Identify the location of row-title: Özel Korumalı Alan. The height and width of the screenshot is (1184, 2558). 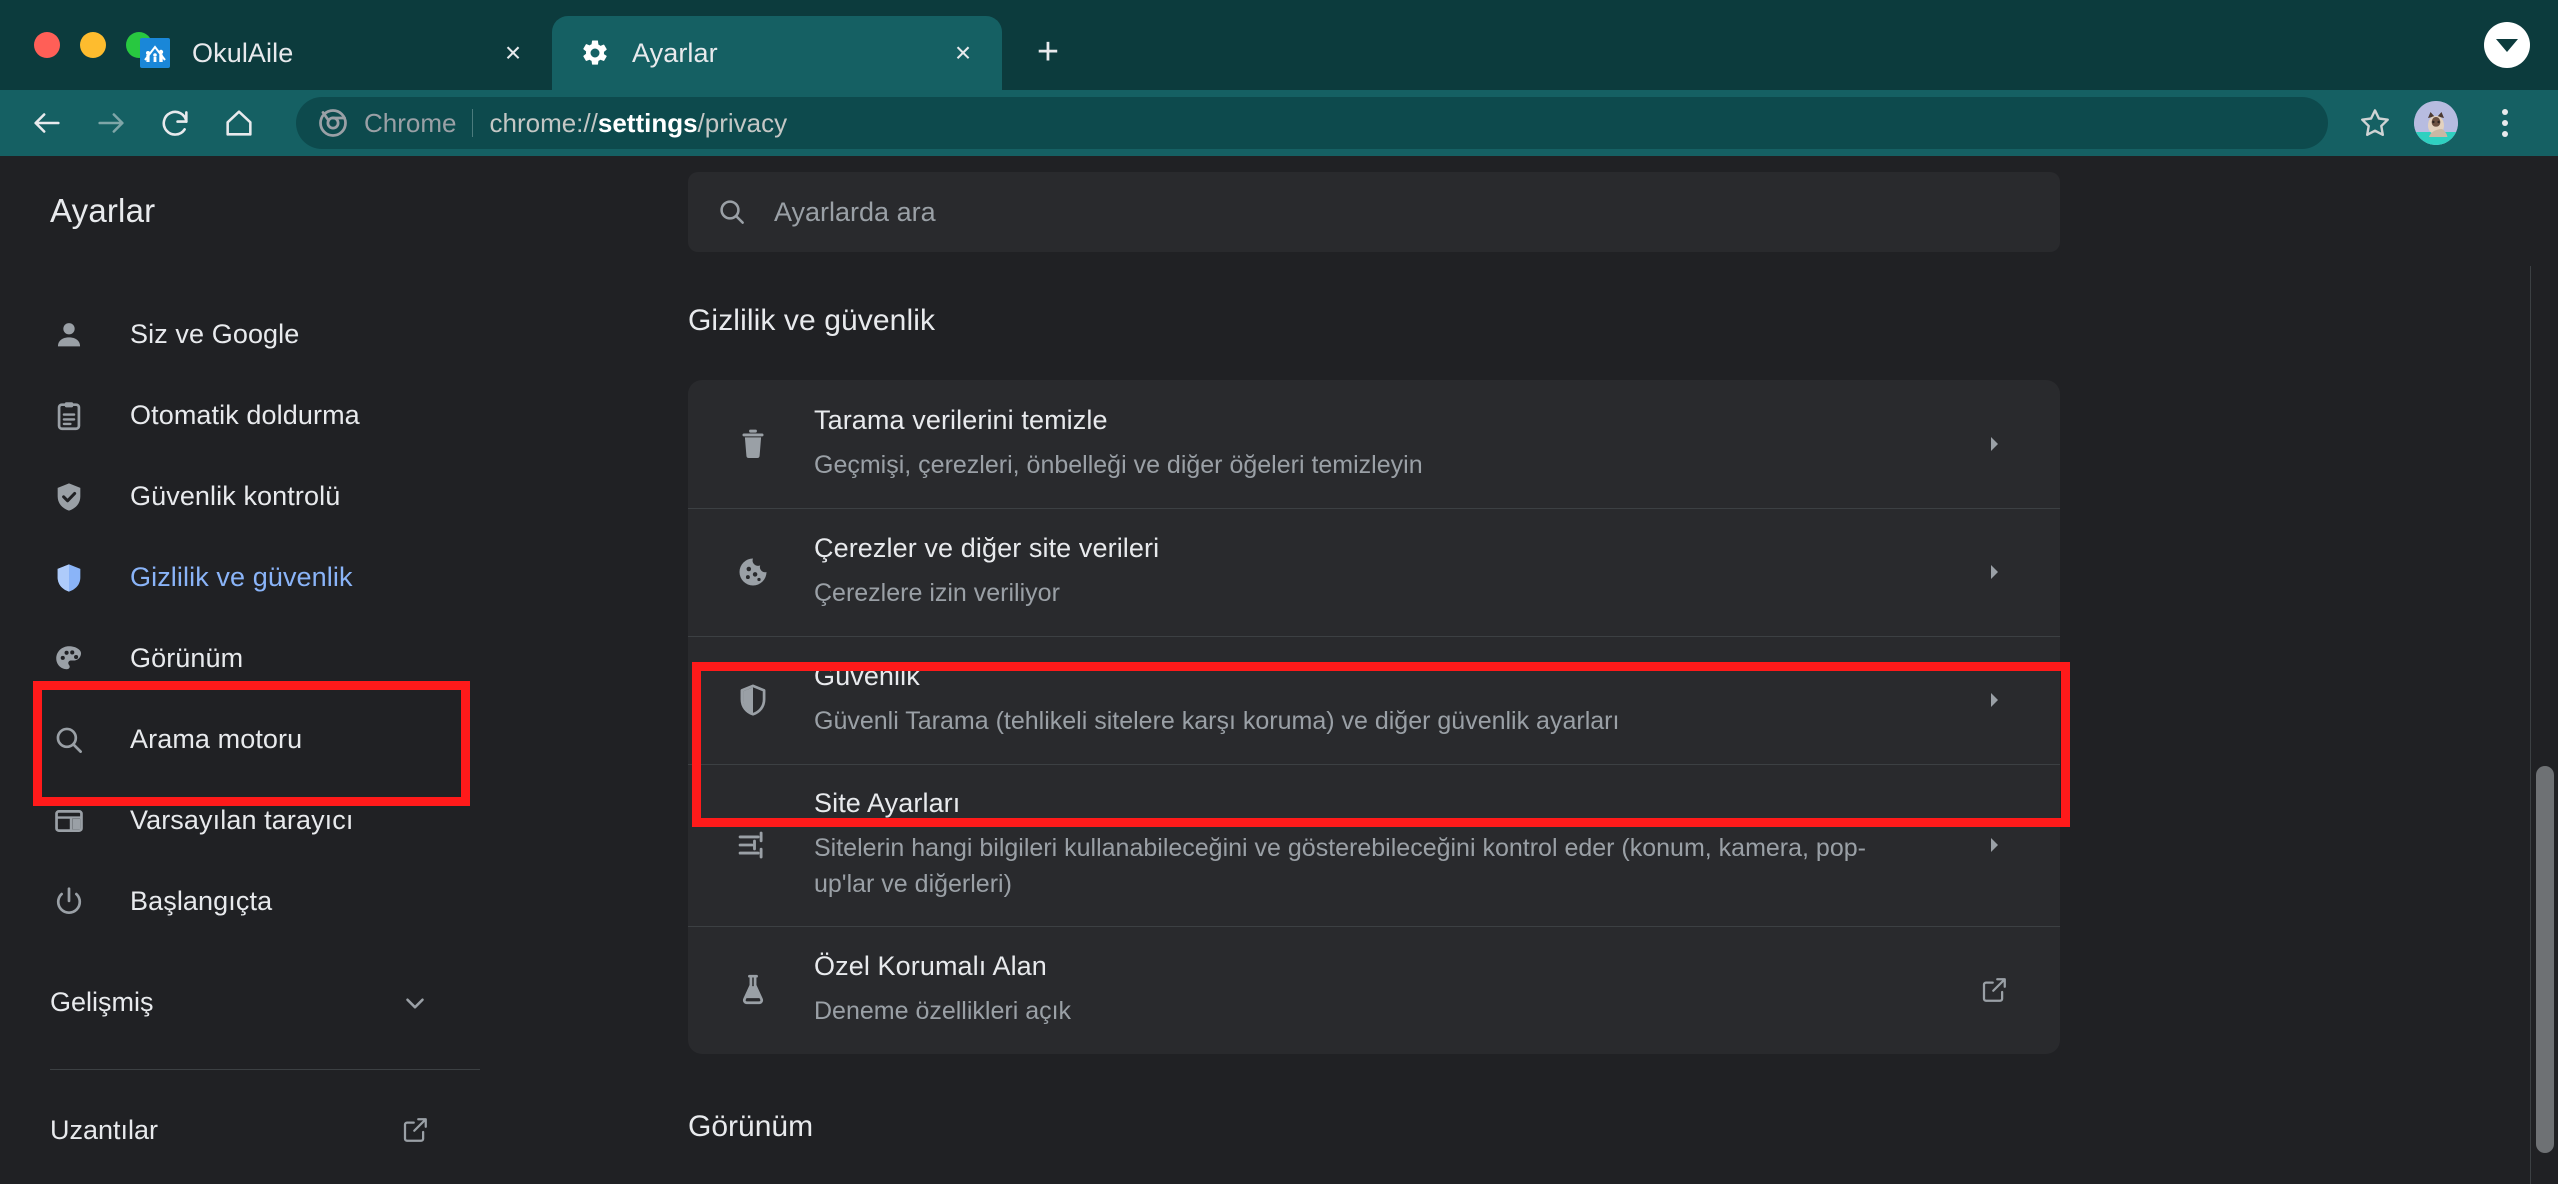
(930, 965).